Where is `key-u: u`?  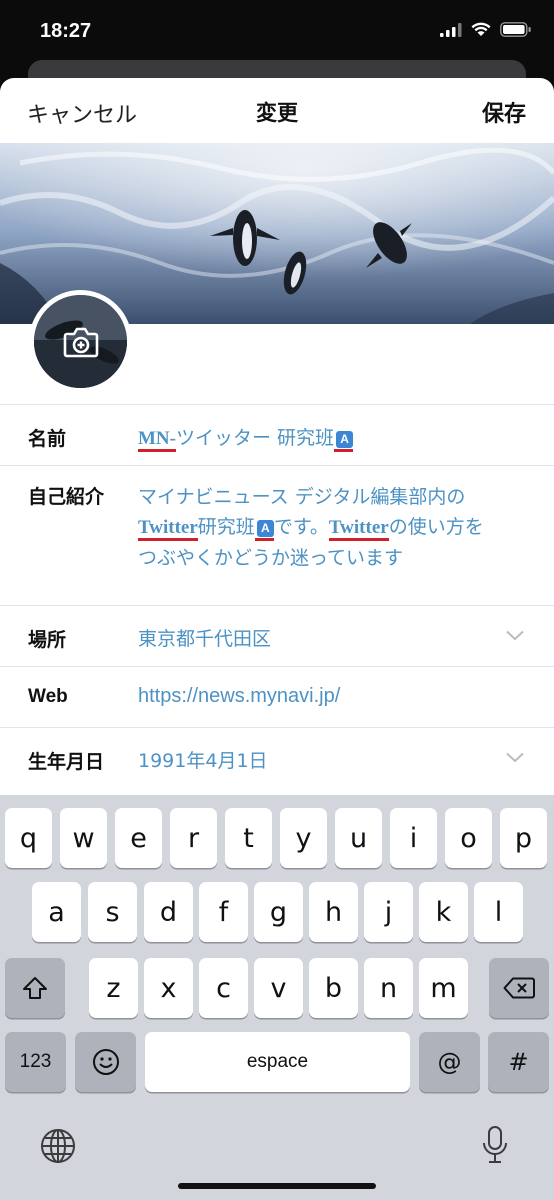 key-u: u is located at coordinates (358, 838).